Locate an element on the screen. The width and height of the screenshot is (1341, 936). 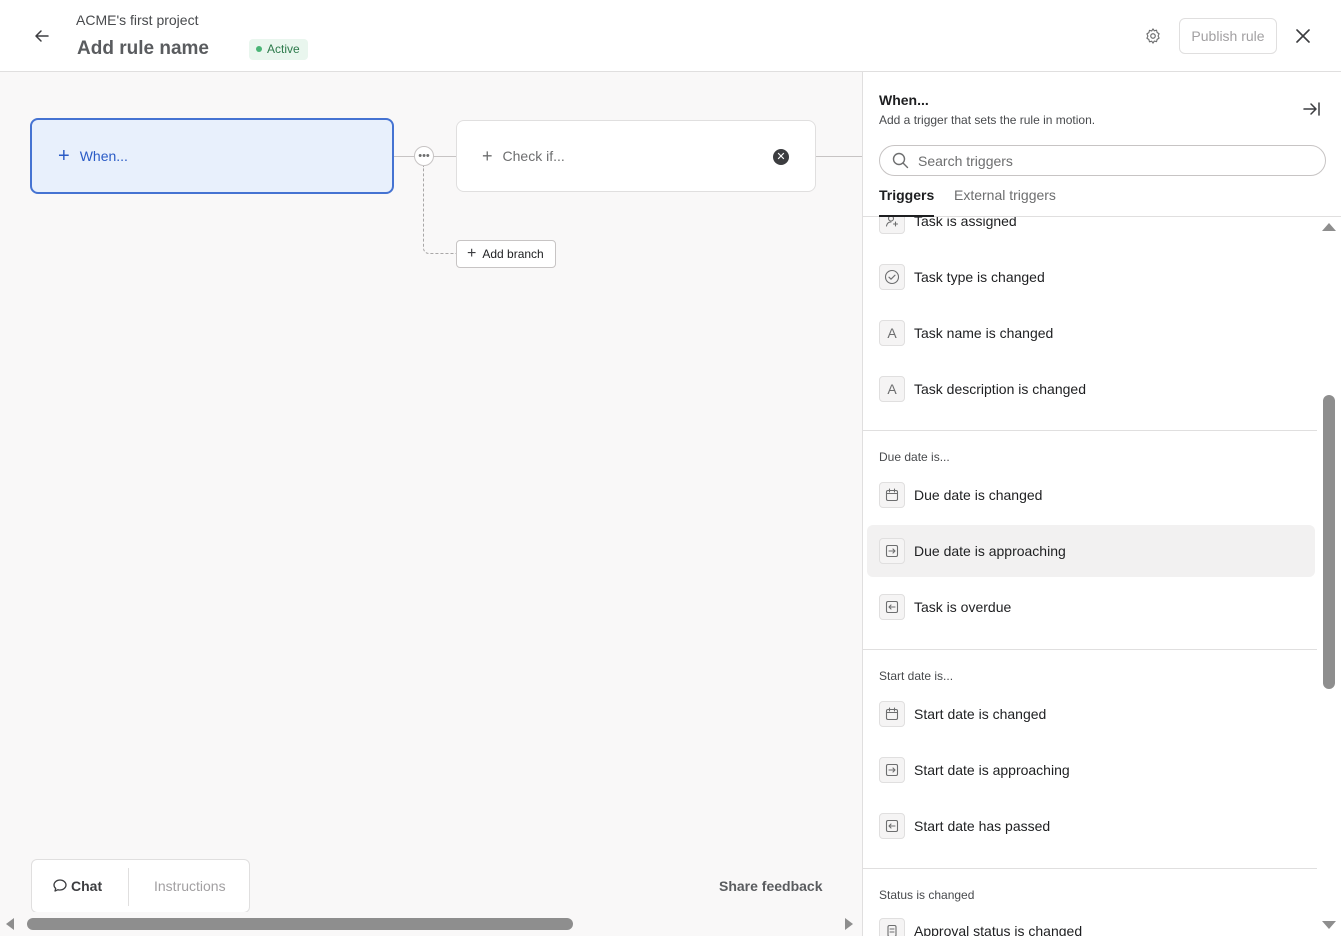
connector-line is located at coordinates (839, 156).